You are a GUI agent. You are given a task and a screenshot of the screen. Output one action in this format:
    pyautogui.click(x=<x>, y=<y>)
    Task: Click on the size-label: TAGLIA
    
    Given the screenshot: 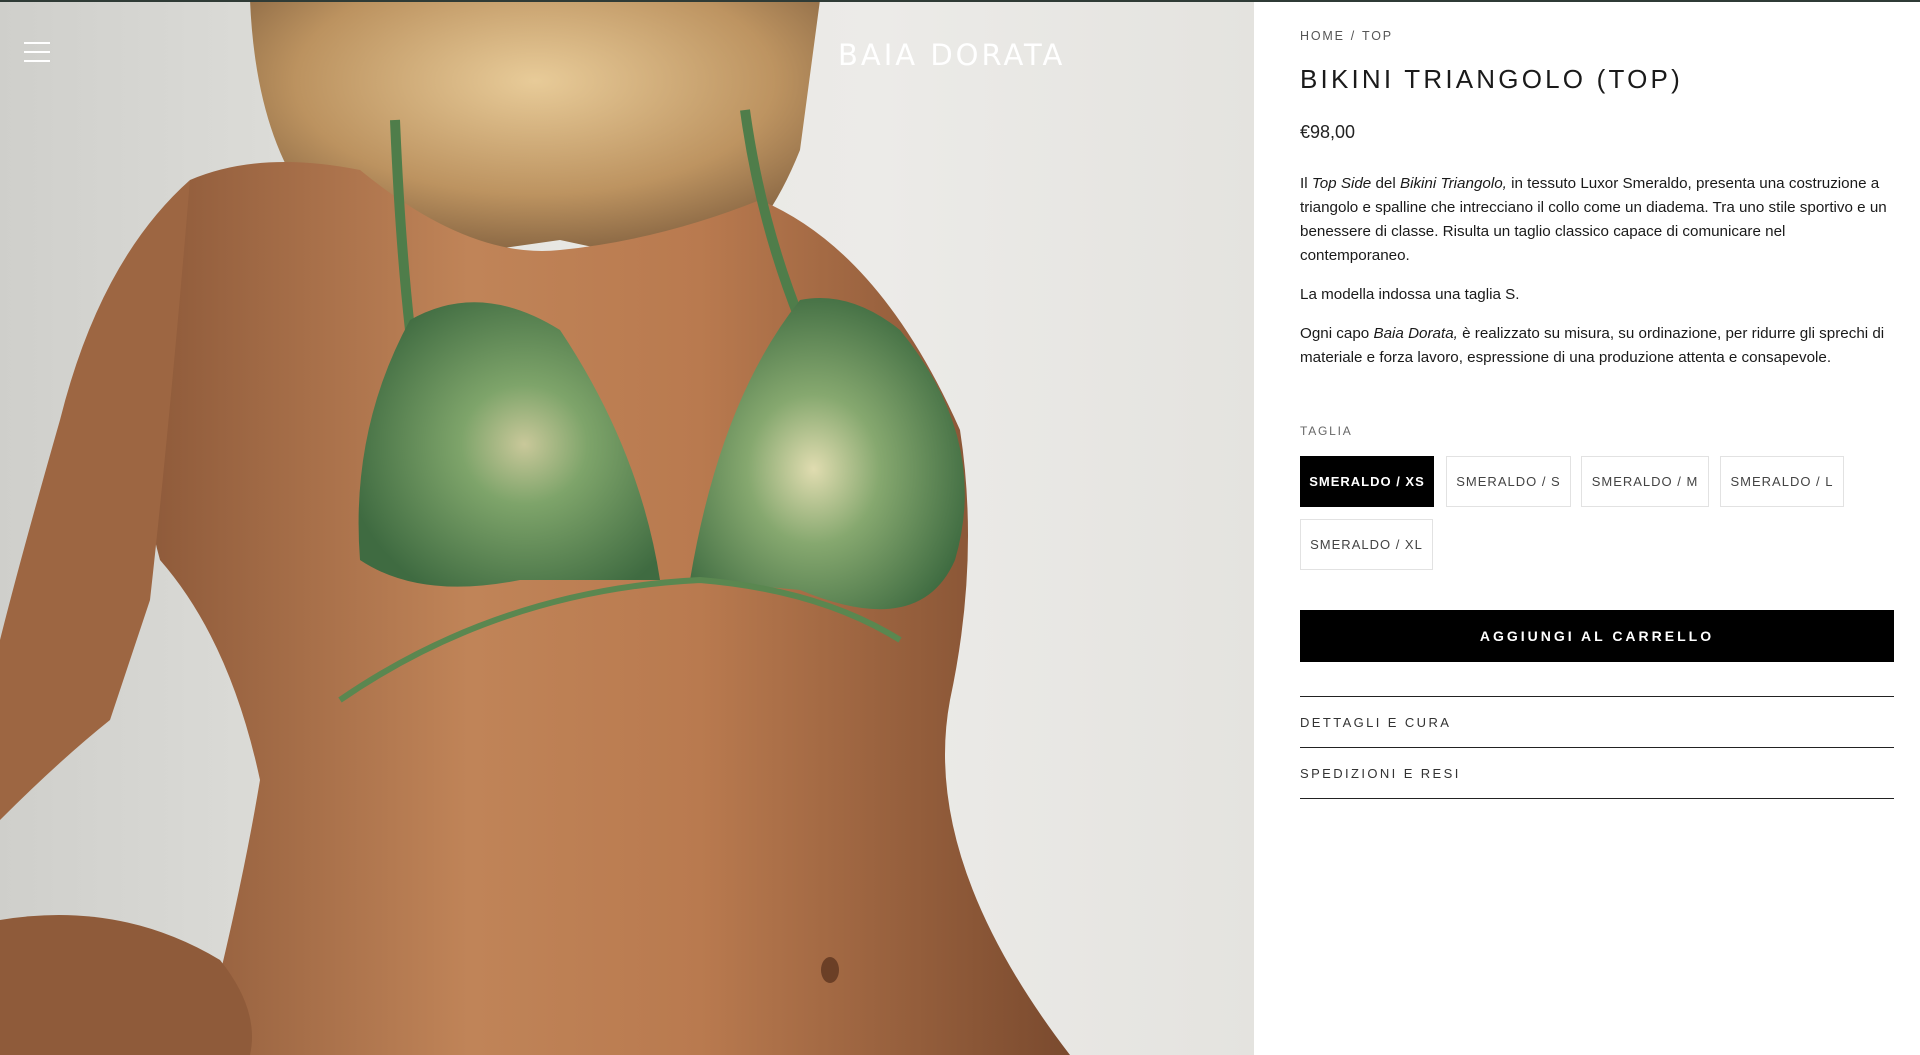 What is the action you would take?
    pyautogui.click(x=1326, y=431)
    